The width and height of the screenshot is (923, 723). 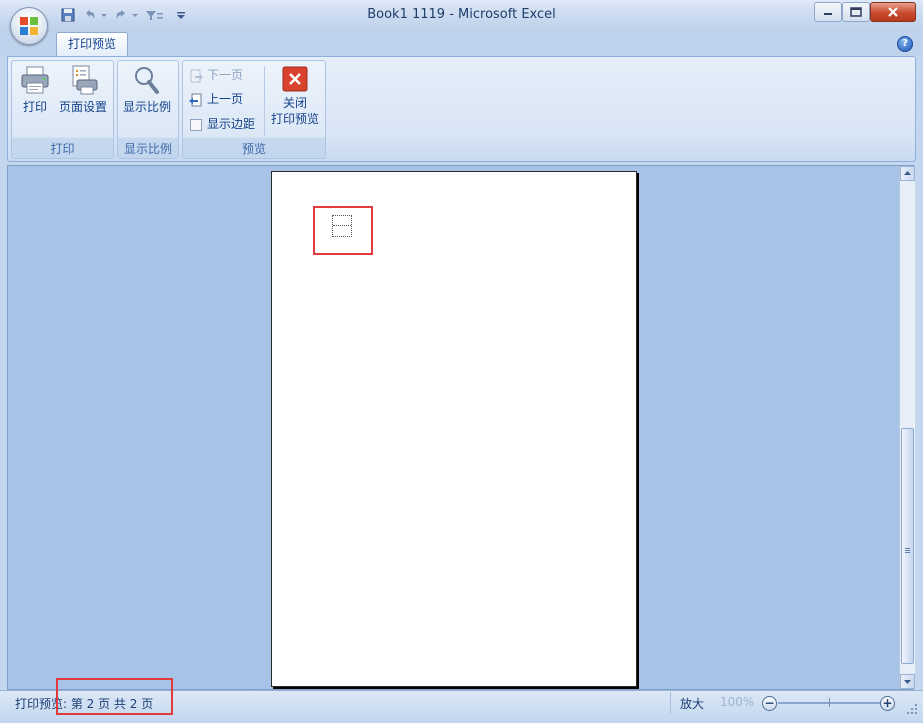 What do you see at coordinates (114, 696) in the screenshot?
I see `highlight-page-status` at bounding box center [114, 696].